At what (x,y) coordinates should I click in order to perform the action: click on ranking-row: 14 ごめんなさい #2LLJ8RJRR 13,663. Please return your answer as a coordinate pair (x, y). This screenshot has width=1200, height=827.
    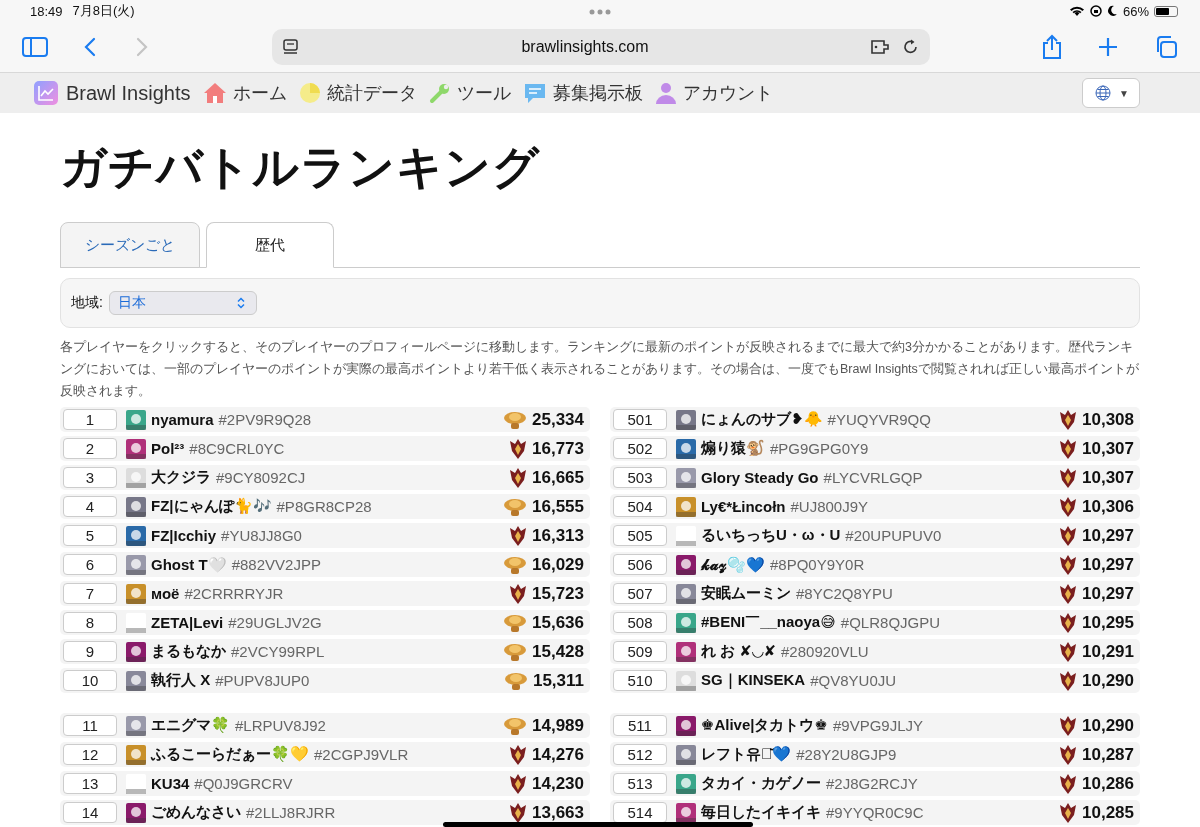
    Looking at the image, I should click on (325, 812).